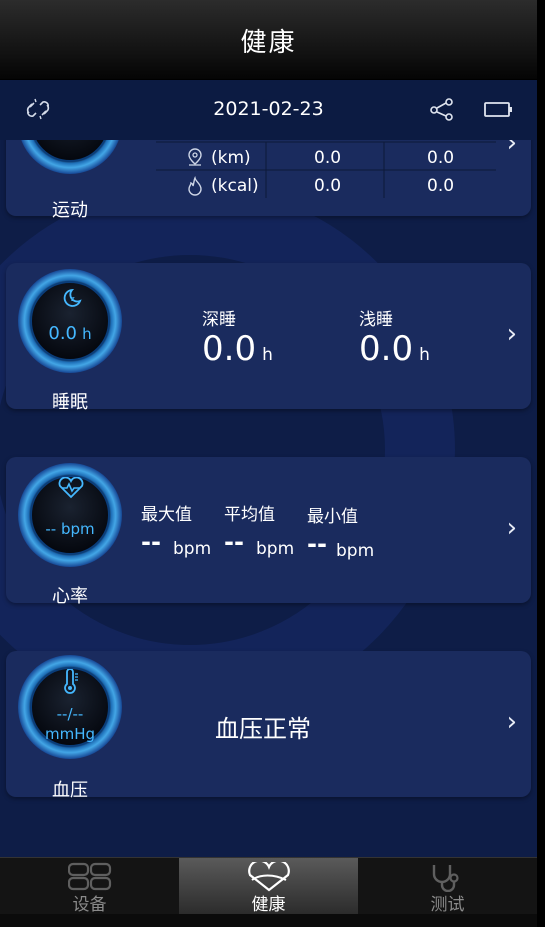 Image resolution: width=545 pixels, height=927 pixels. What do you see at coordinates (229, 349) in the screenshot?
I see `deep-sleep-value: 0.0` at bounding box center [229, 349].